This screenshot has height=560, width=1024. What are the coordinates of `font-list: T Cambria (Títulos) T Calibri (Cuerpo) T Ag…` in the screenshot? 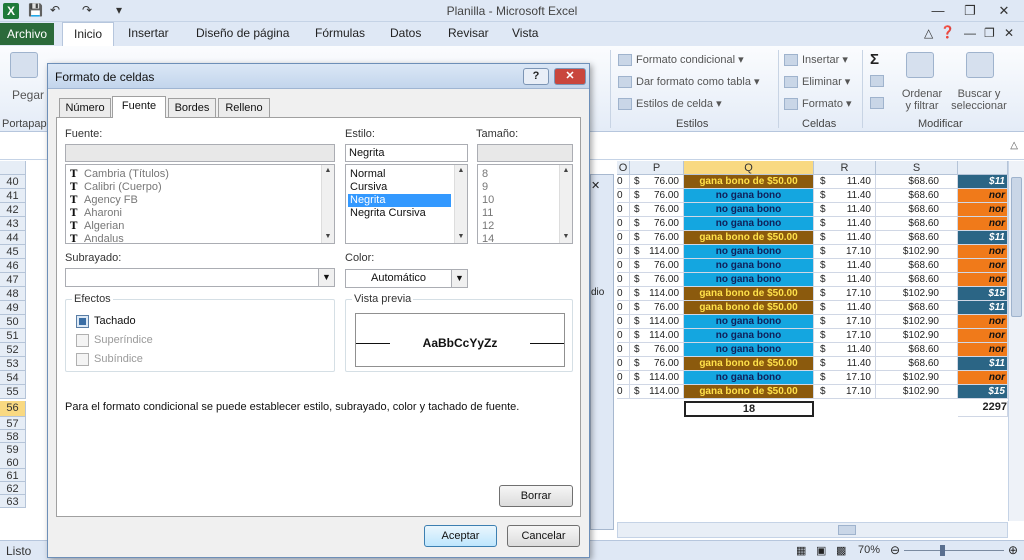 It's located at (200, 204).